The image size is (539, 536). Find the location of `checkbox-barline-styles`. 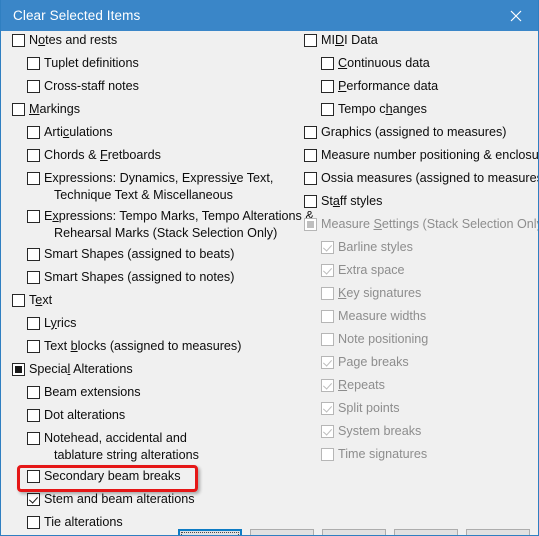

checkbox-barline-styles is located at coordinates (327, 247).